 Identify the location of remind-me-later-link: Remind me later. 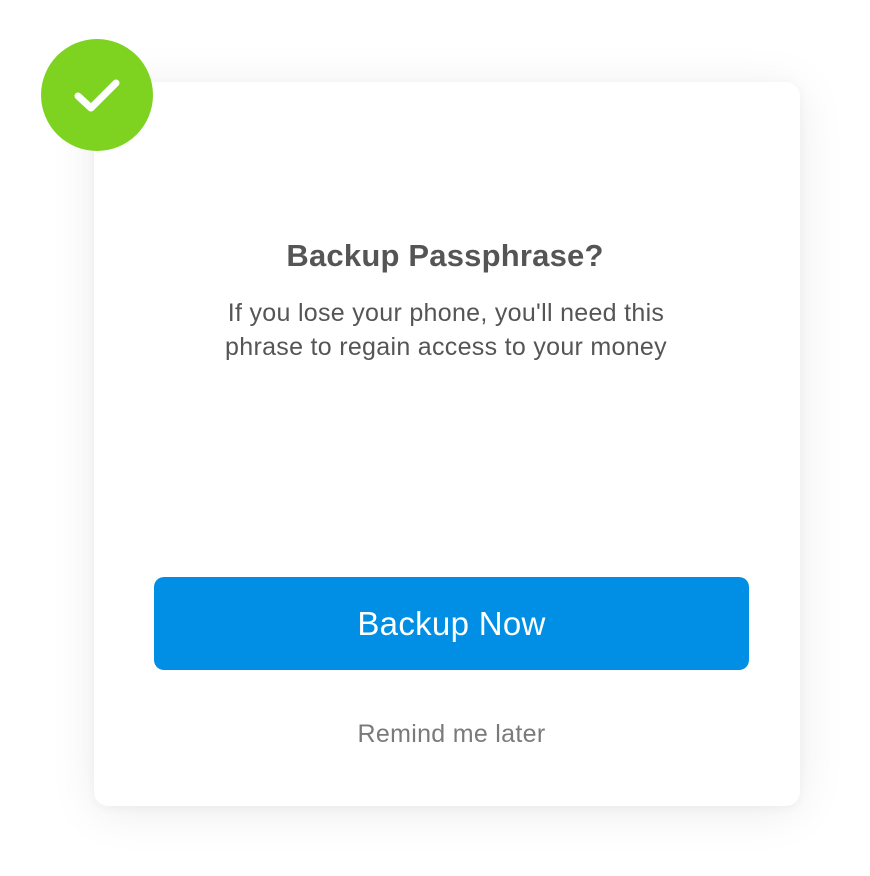
(451, 734).